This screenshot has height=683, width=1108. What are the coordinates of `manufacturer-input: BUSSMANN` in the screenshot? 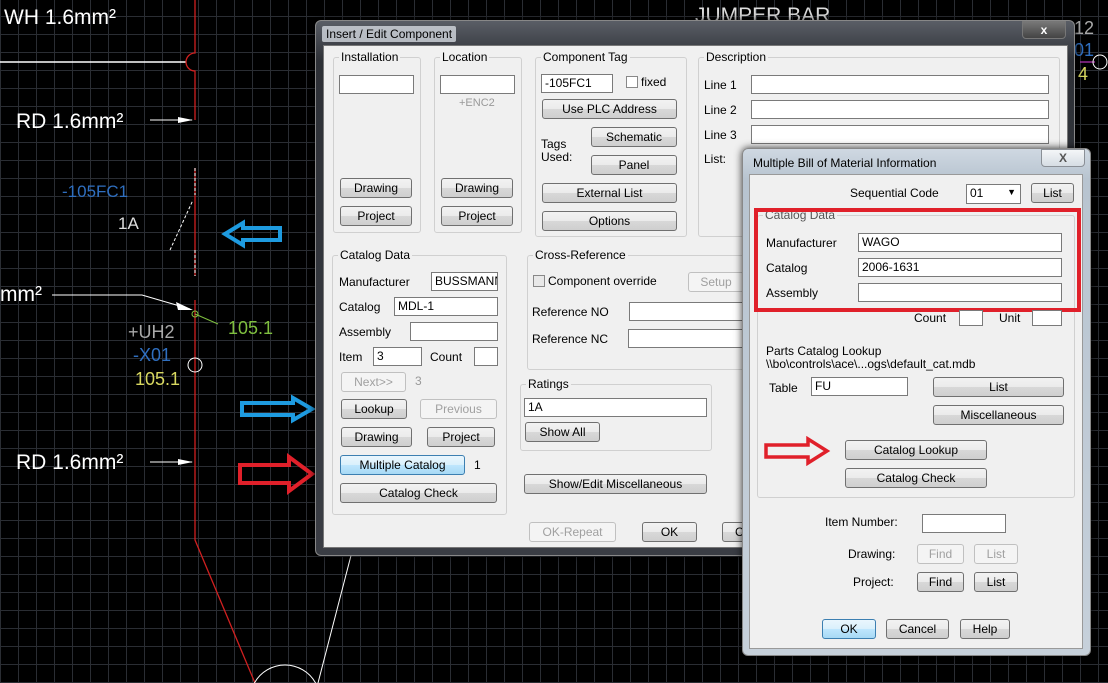 It's located at (464, 281).